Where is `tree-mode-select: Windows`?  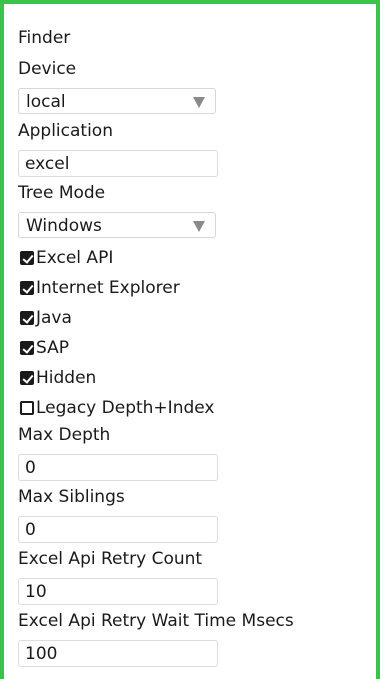
tree-mode-select: Windows is located at coordinates (117, 225).